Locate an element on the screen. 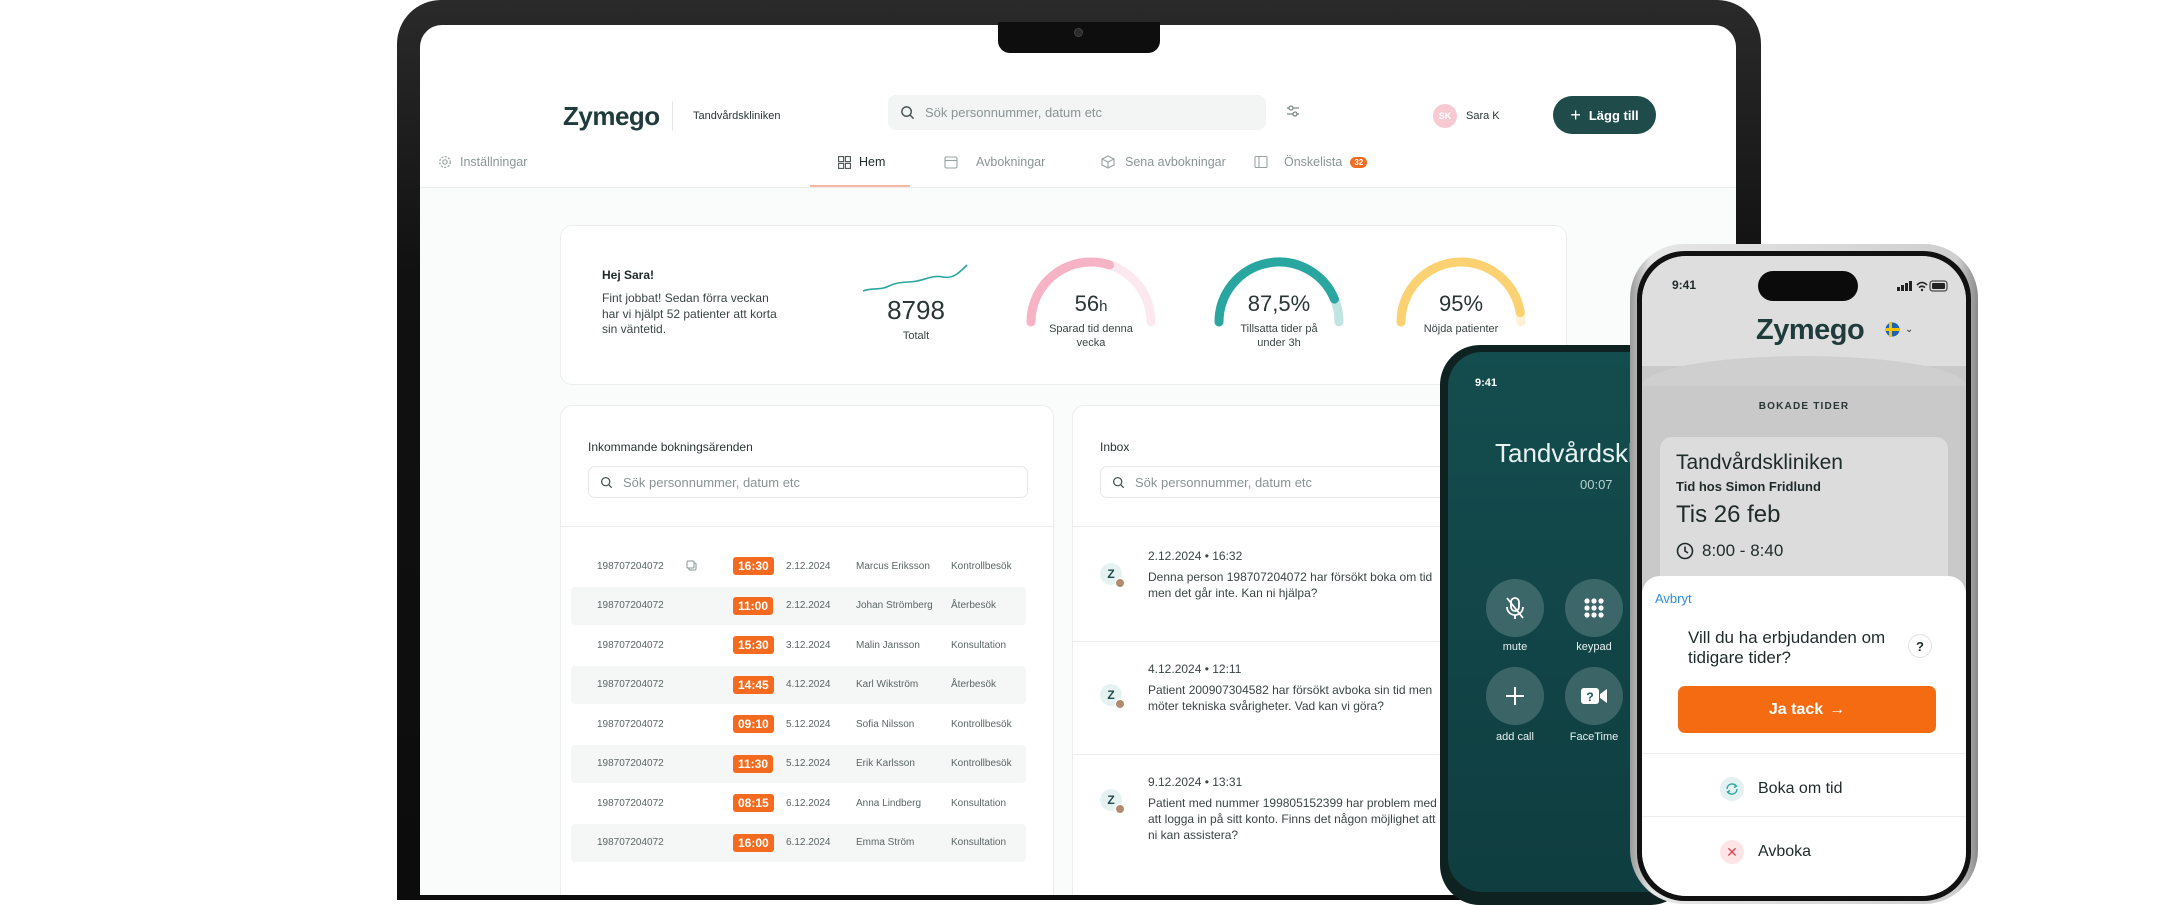 The image size is (2160, 905). filter-icon is located at coordinates (1293, 111).